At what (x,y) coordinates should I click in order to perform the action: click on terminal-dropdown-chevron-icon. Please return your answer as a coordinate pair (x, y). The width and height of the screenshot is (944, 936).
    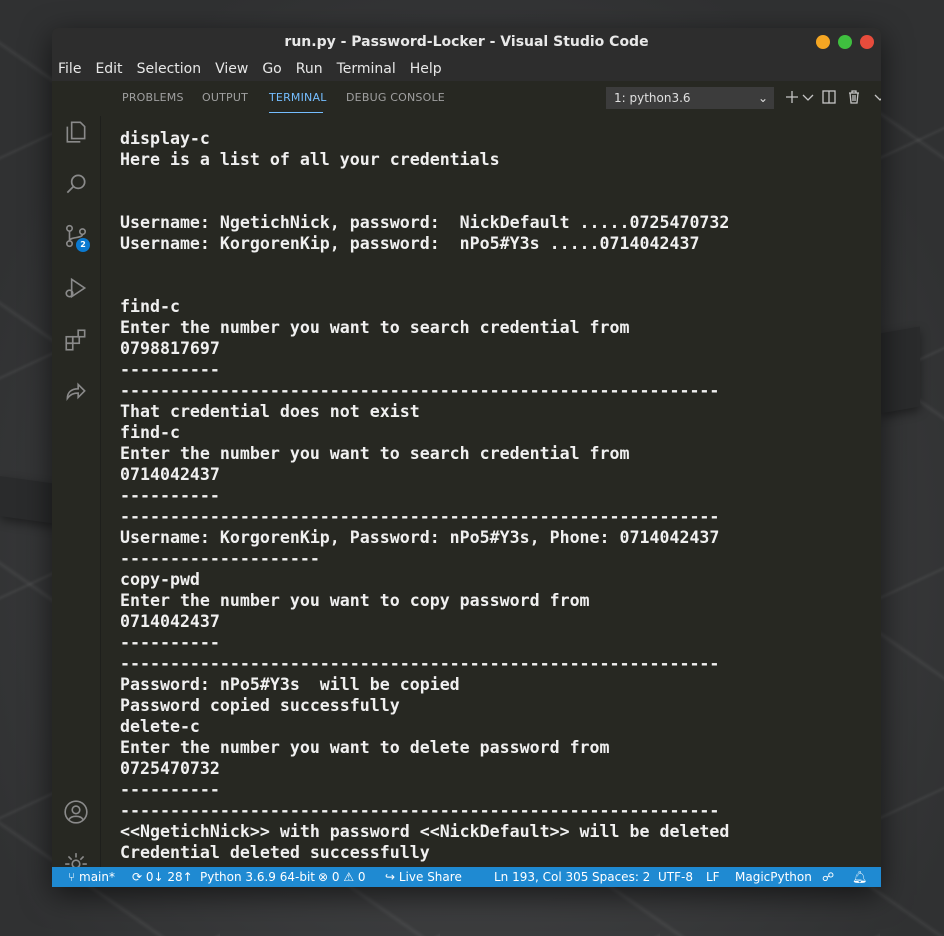
    Looking at the image, I should click on (807, 97).